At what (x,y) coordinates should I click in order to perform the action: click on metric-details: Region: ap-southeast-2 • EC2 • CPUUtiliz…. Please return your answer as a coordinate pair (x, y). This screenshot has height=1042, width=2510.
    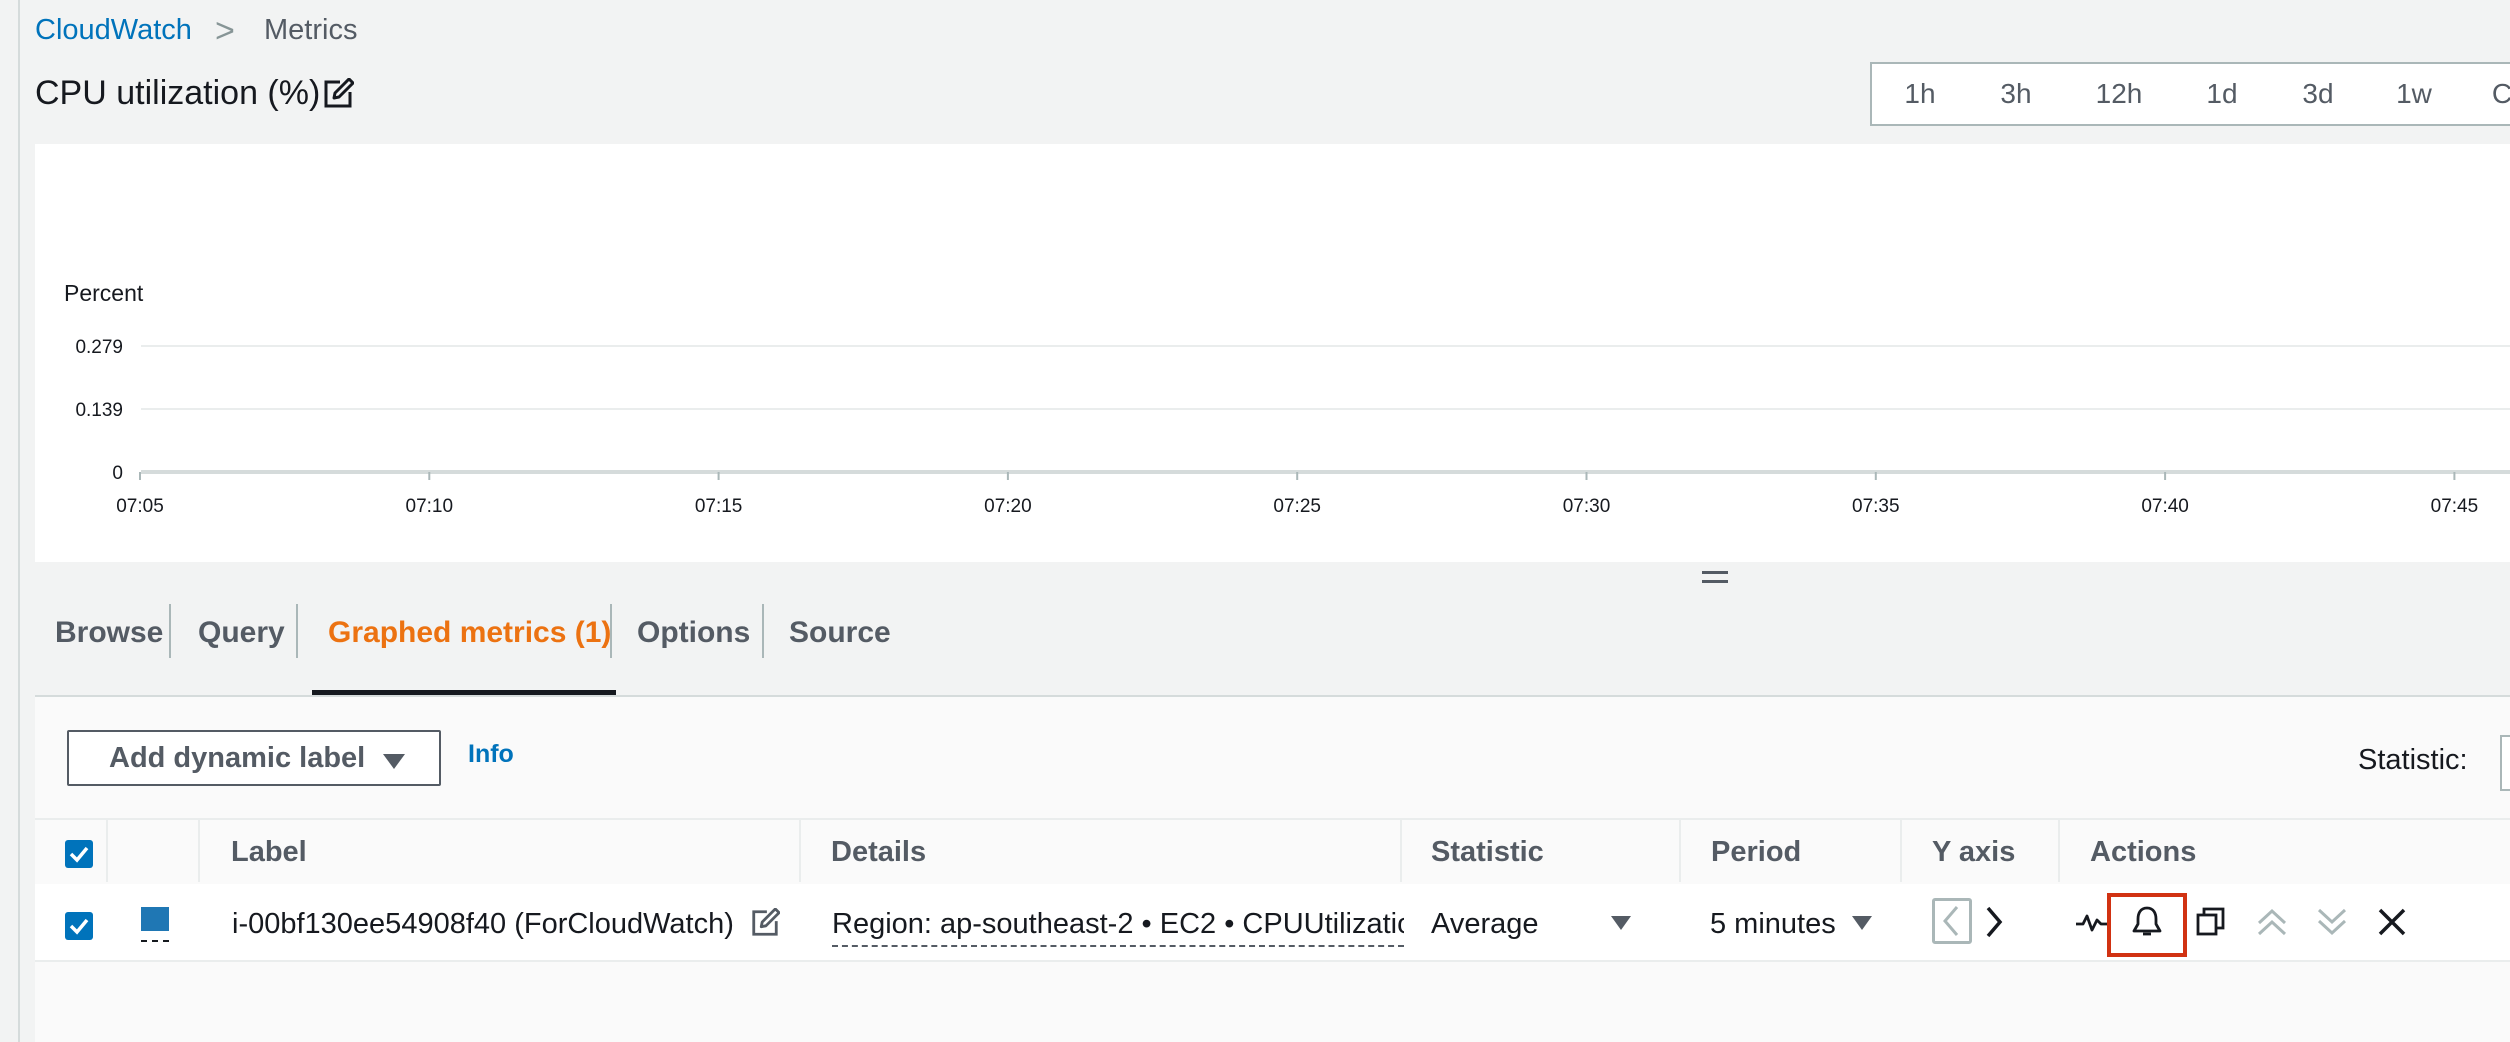
    Looking at the image, I should click on (1118, 927).